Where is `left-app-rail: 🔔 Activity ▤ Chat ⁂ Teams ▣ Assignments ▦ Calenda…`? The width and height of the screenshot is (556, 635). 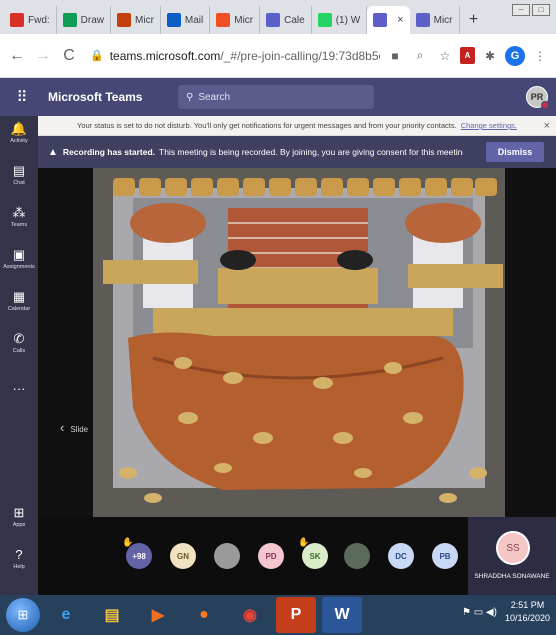
left-app-rail: 🔔 Activity ▤ Chat ⁂ Teams ▣ Assignments ▦ Calenda… is located at coordinates (19, 355).